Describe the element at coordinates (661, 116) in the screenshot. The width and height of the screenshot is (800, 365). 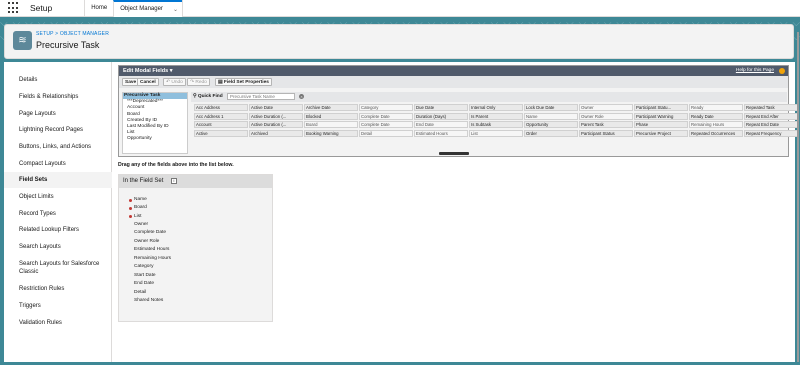
I see `field-palette-item: Participant Warning` at that location.